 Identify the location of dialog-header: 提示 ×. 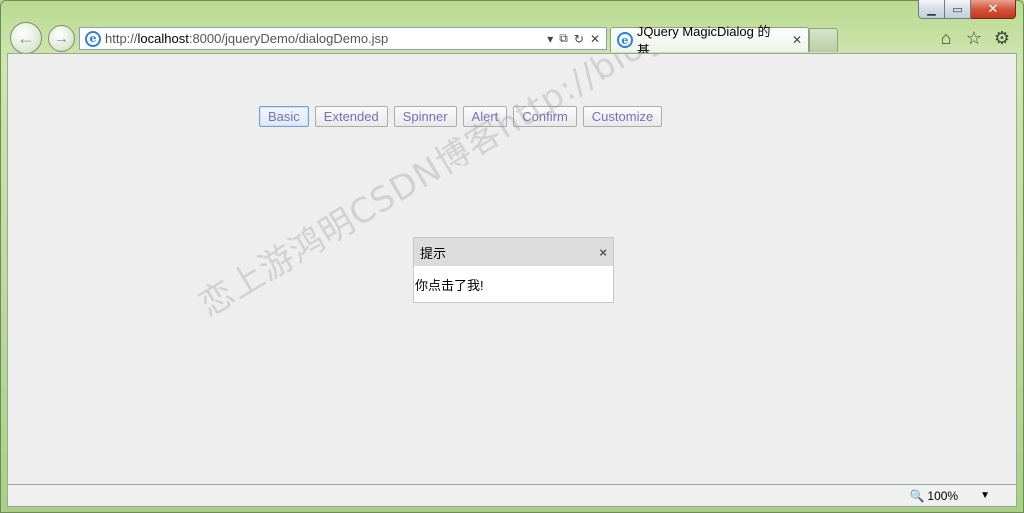
(513, 252).